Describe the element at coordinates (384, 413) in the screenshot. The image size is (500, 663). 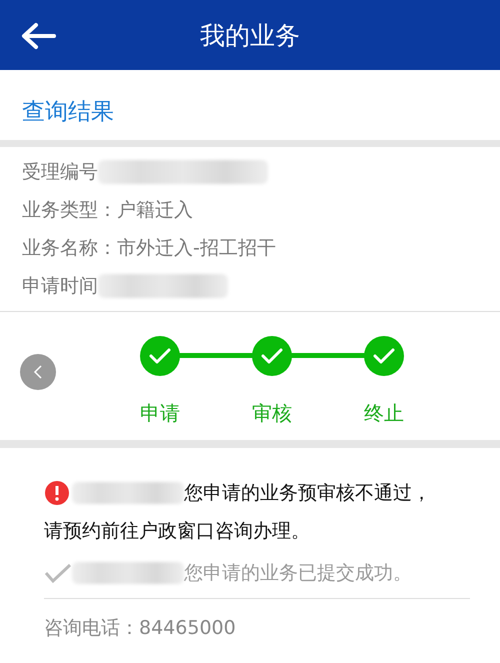
I see `step-label: 终止` at that location.